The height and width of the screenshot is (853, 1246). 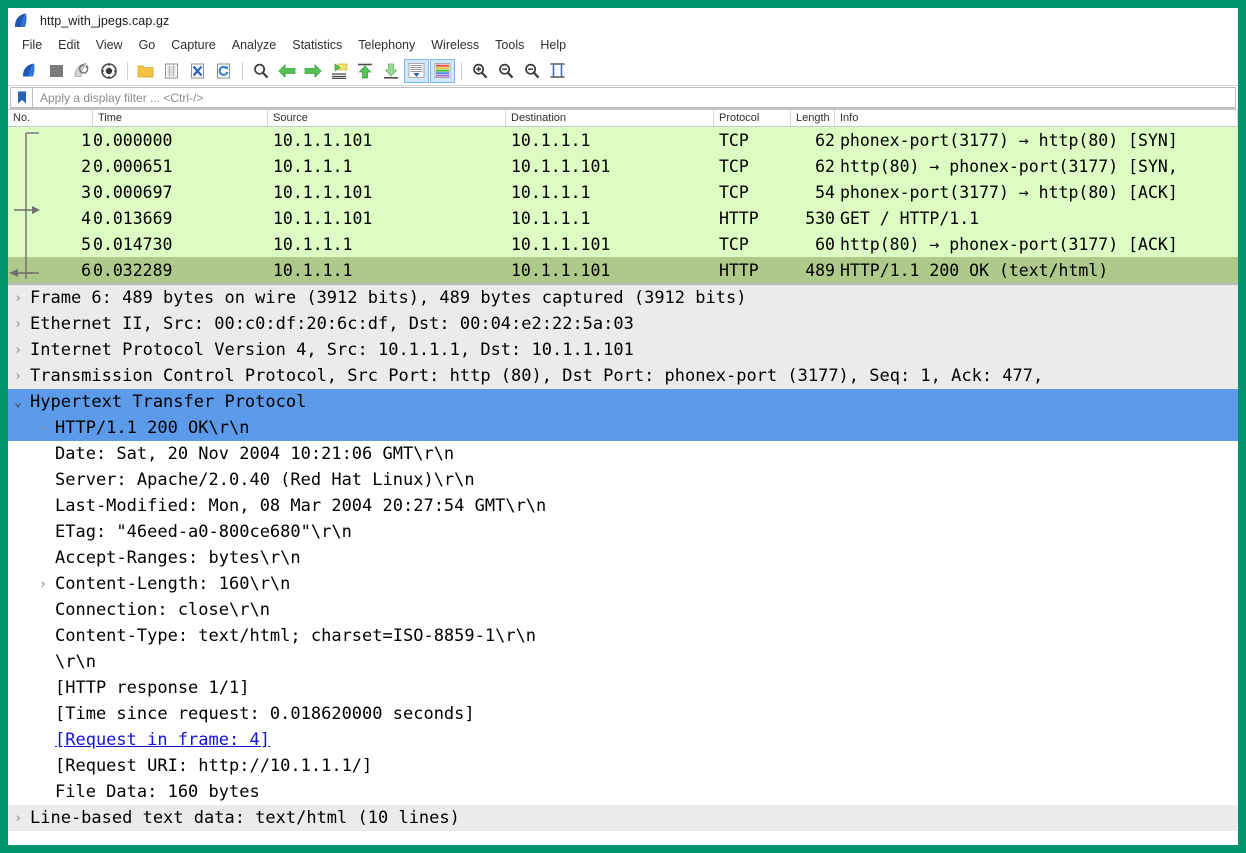 What do you see at coordinates (323, 192) in the screenshot?
I see `cell-source: 10.1.1.101` at bounding box center [323, 192].